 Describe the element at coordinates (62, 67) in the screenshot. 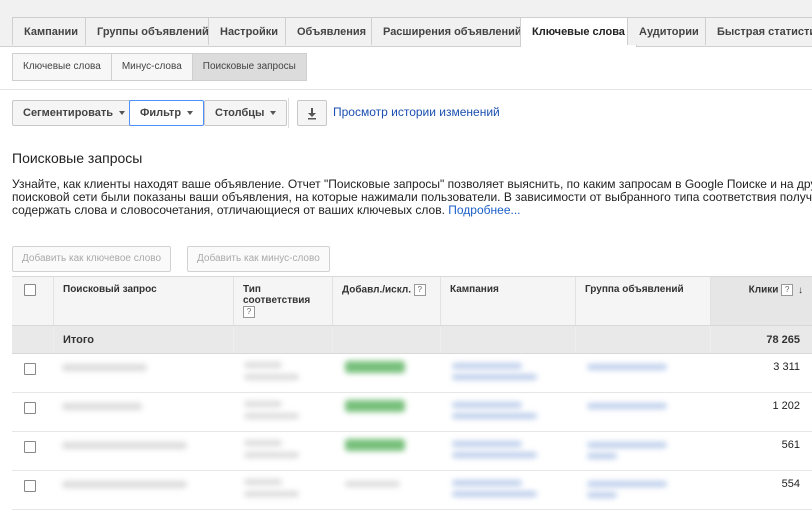

I see `subtab-keywords: Ключевые слова` at that location.